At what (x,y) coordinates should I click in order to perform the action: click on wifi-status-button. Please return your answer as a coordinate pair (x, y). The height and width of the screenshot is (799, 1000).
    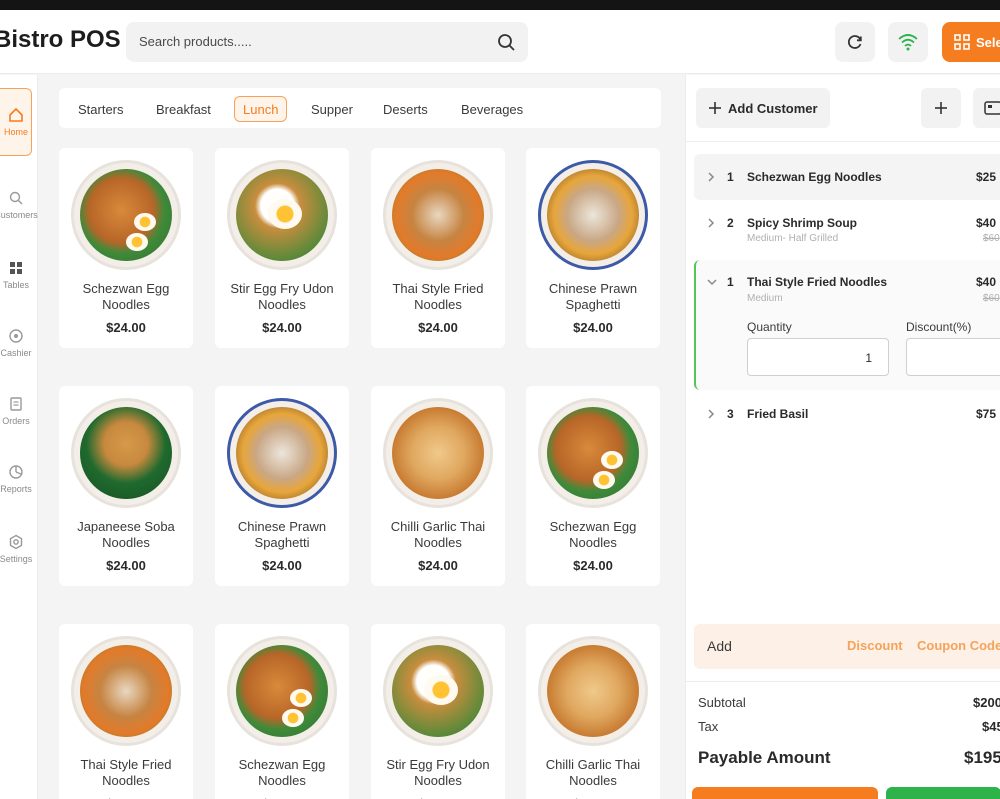
    Looking at the image, I should click on (908, 42).